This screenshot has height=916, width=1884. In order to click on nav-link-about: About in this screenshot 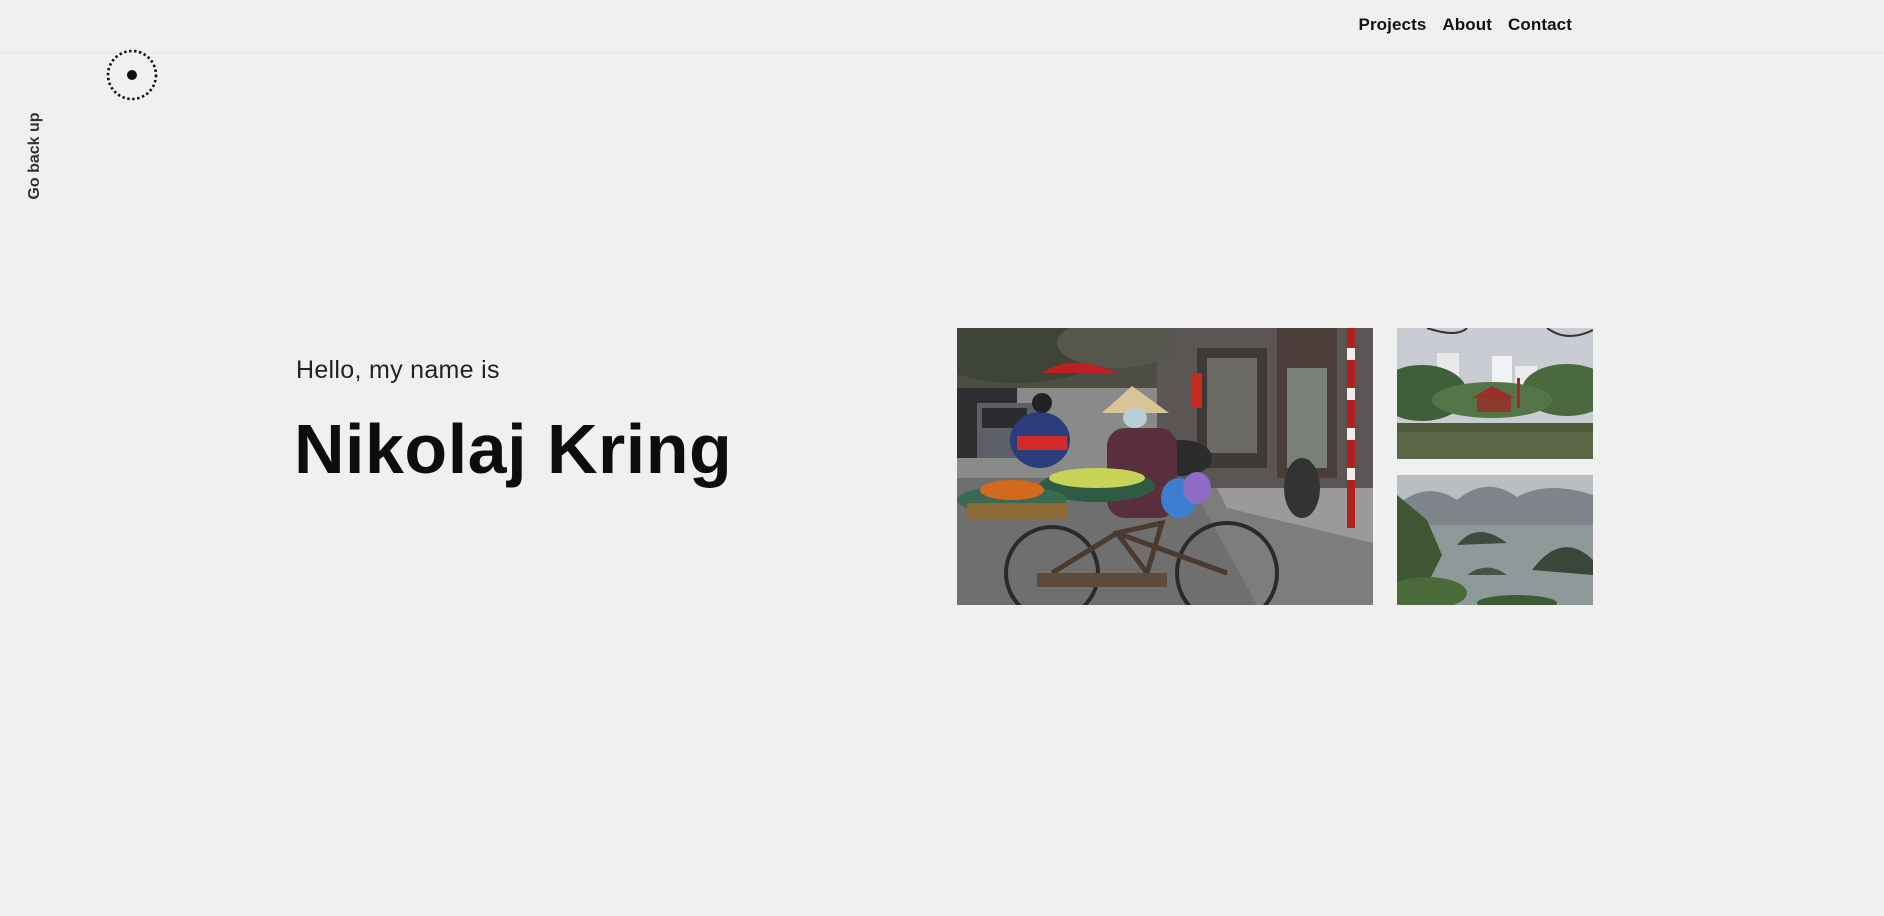, I will do `click(1467, 25)`.